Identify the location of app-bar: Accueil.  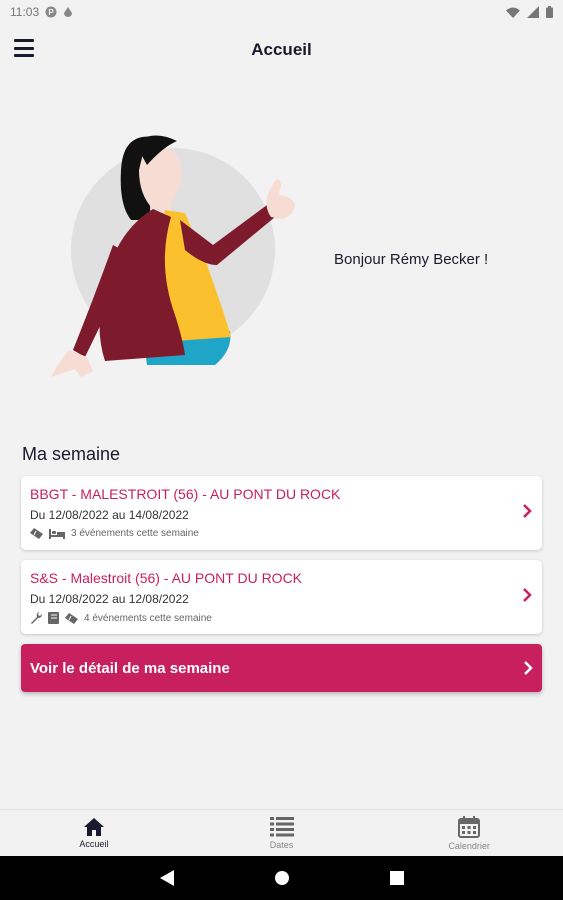
(281, 50).